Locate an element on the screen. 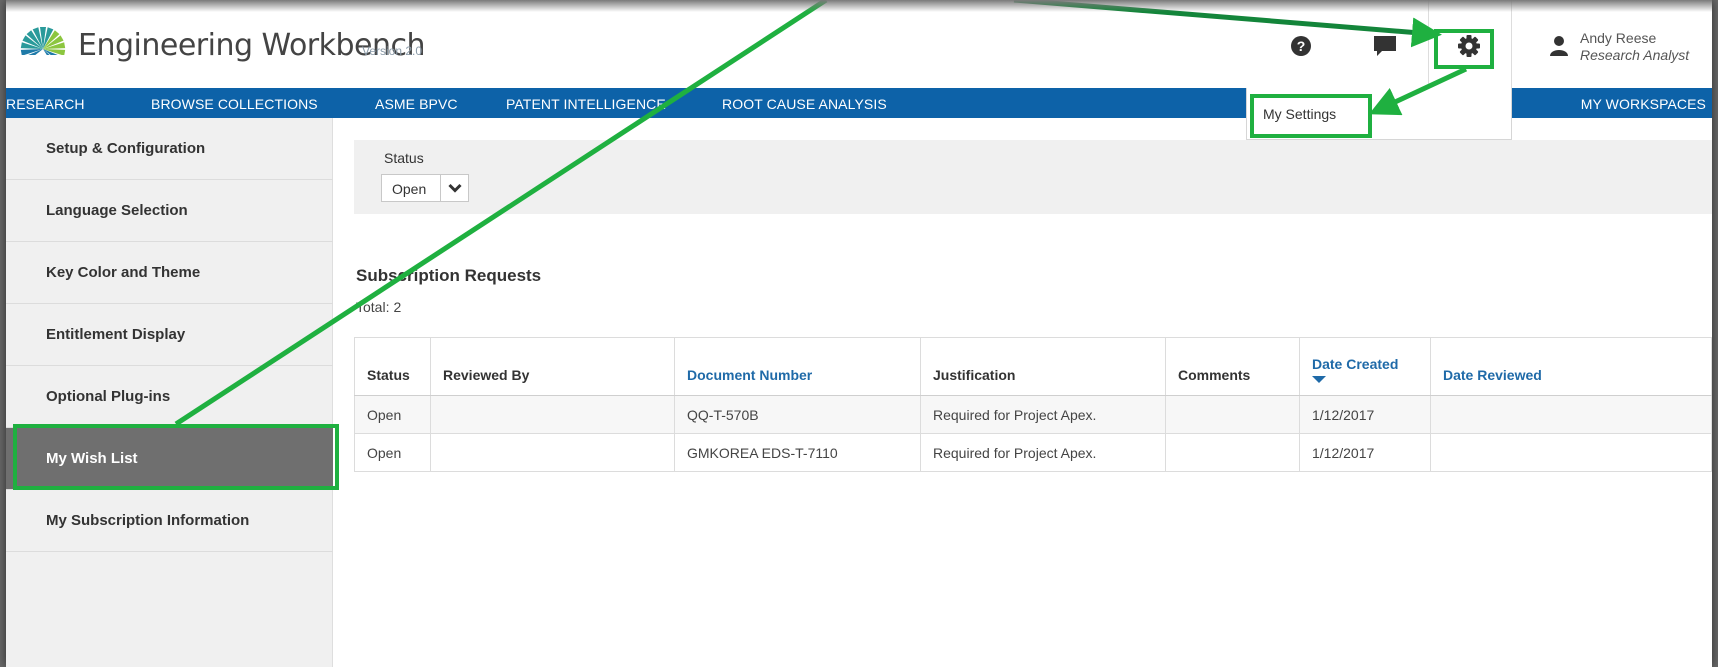 The width and height of the screenshot is (1718, 667). user-name: Andy Reese is located at coordinates (1618, 38).